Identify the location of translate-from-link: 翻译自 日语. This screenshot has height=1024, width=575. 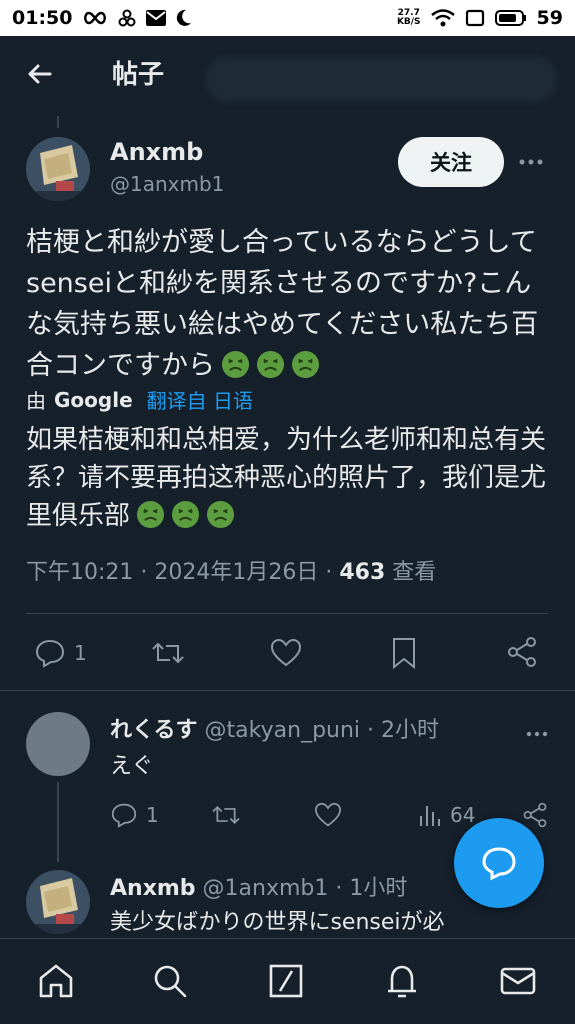
(200, 399).